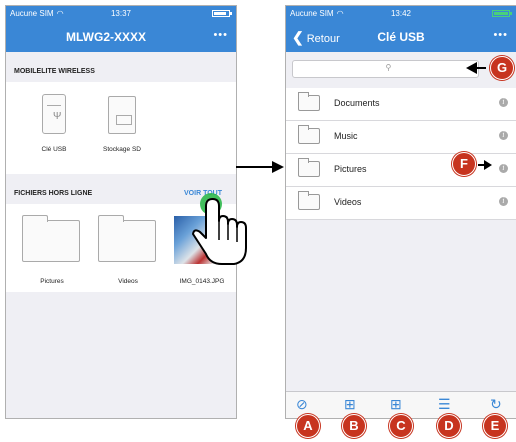  I want to click on select-icon: ⊘, so click(302, 404).